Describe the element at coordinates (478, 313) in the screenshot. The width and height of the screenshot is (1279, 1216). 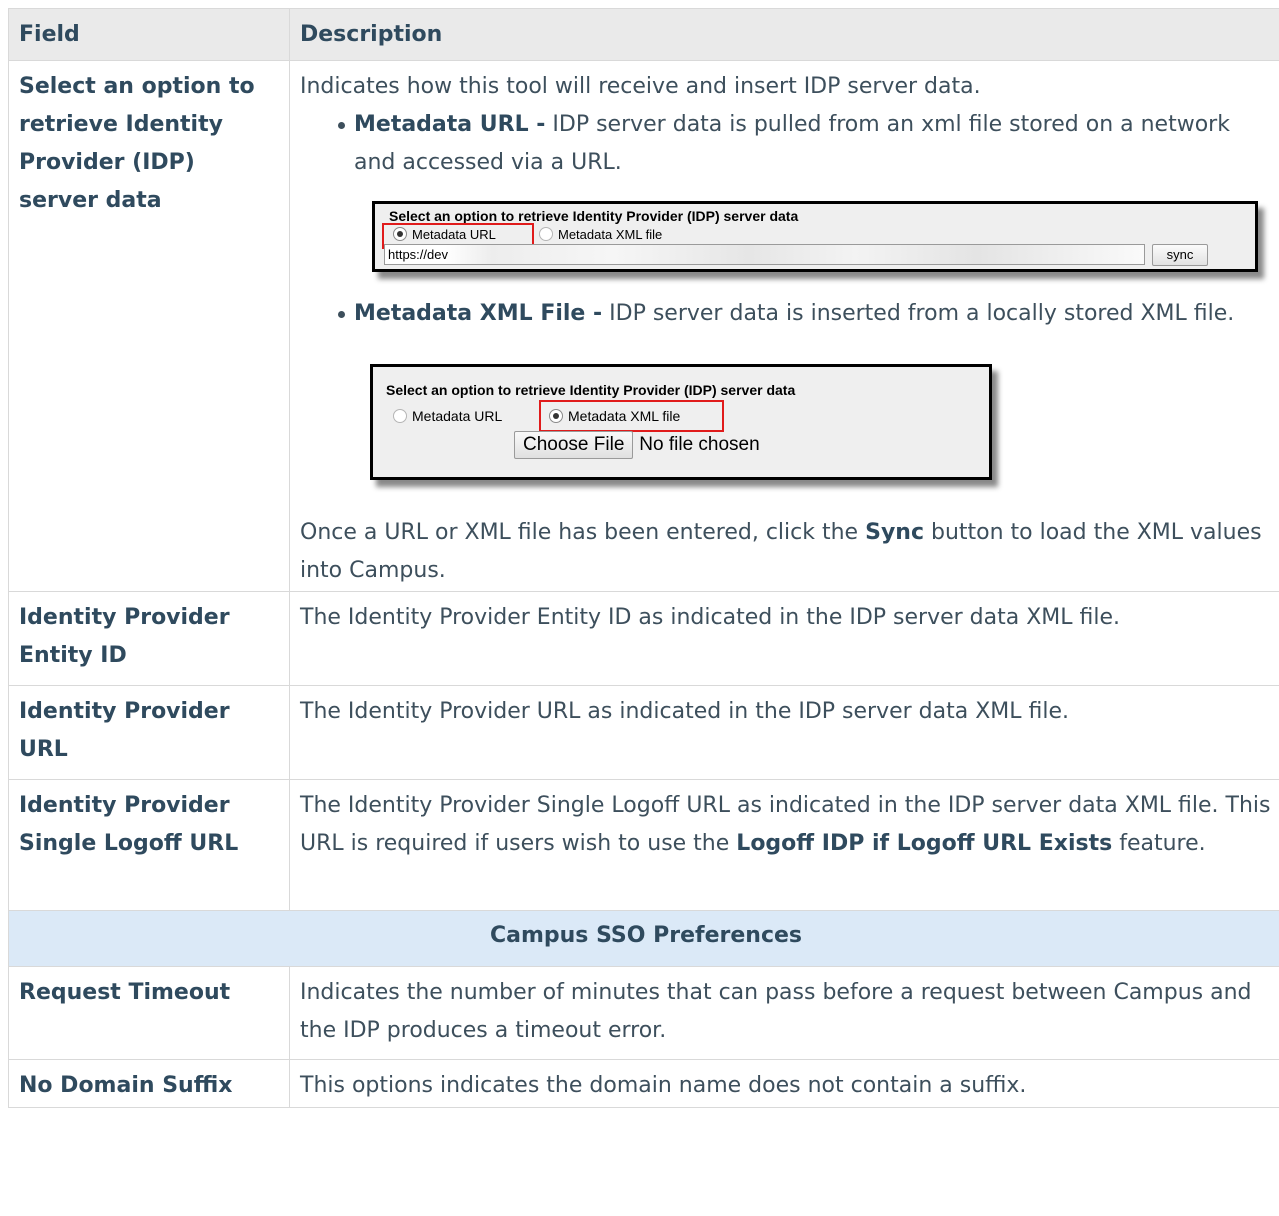
I see `bullet-title: Metadata XML File -` at that location.